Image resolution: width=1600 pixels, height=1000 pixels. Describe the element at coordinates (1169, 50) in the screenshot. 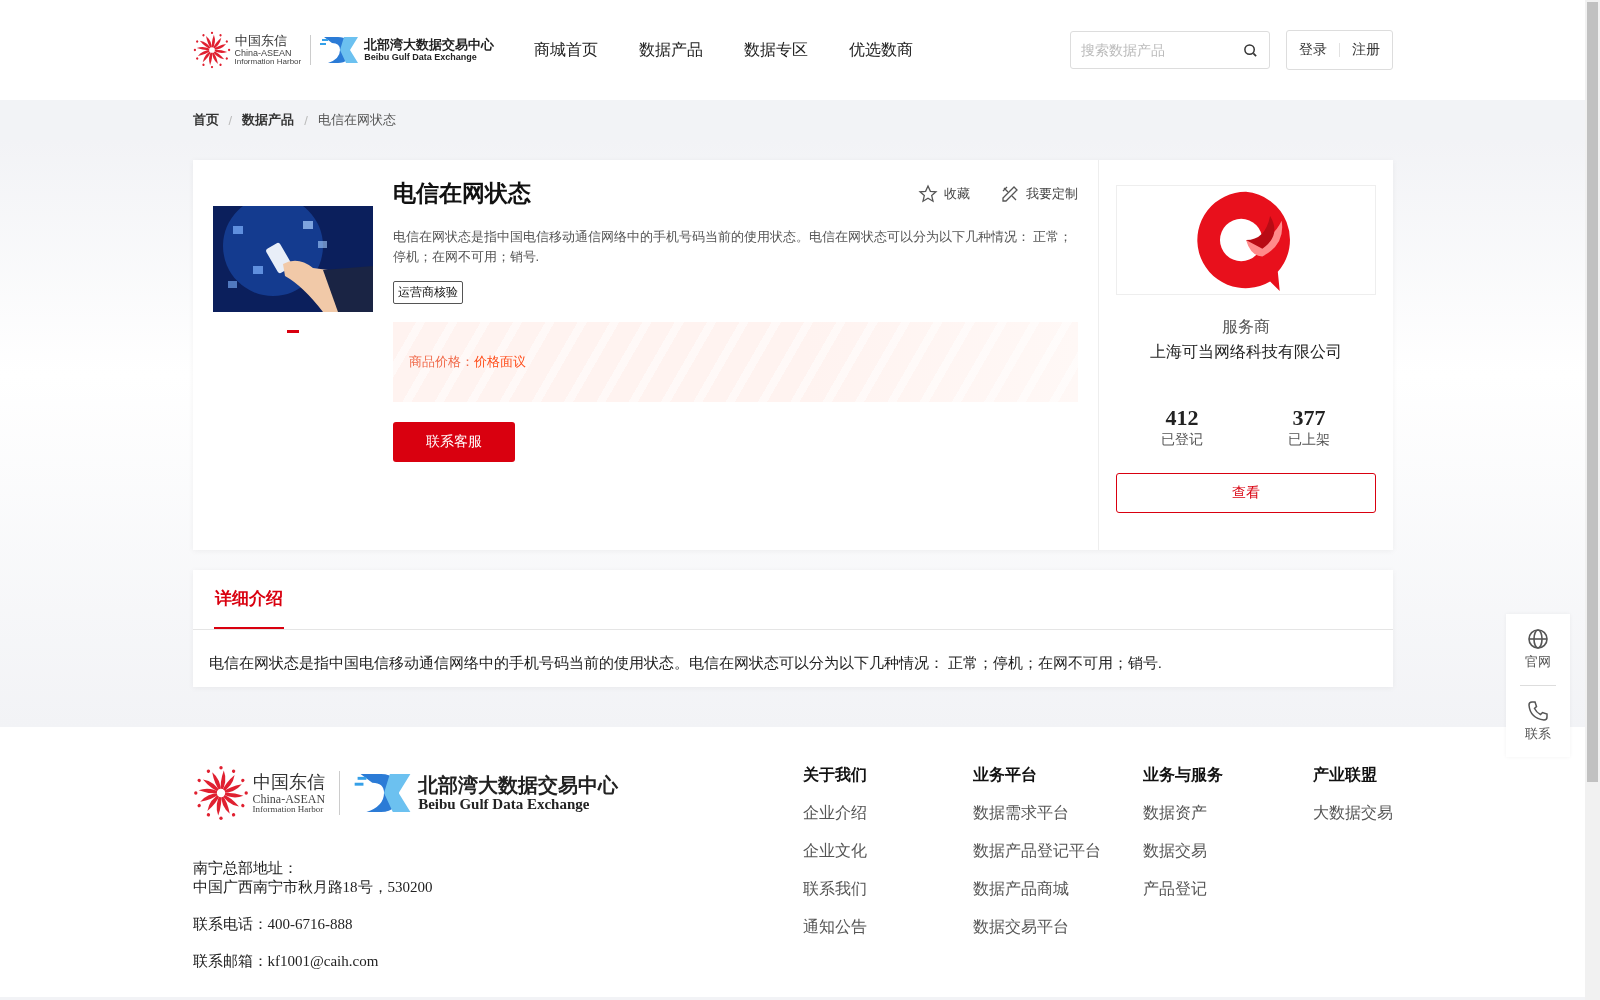

I see `search-field: 搜索数据产品` at that location.